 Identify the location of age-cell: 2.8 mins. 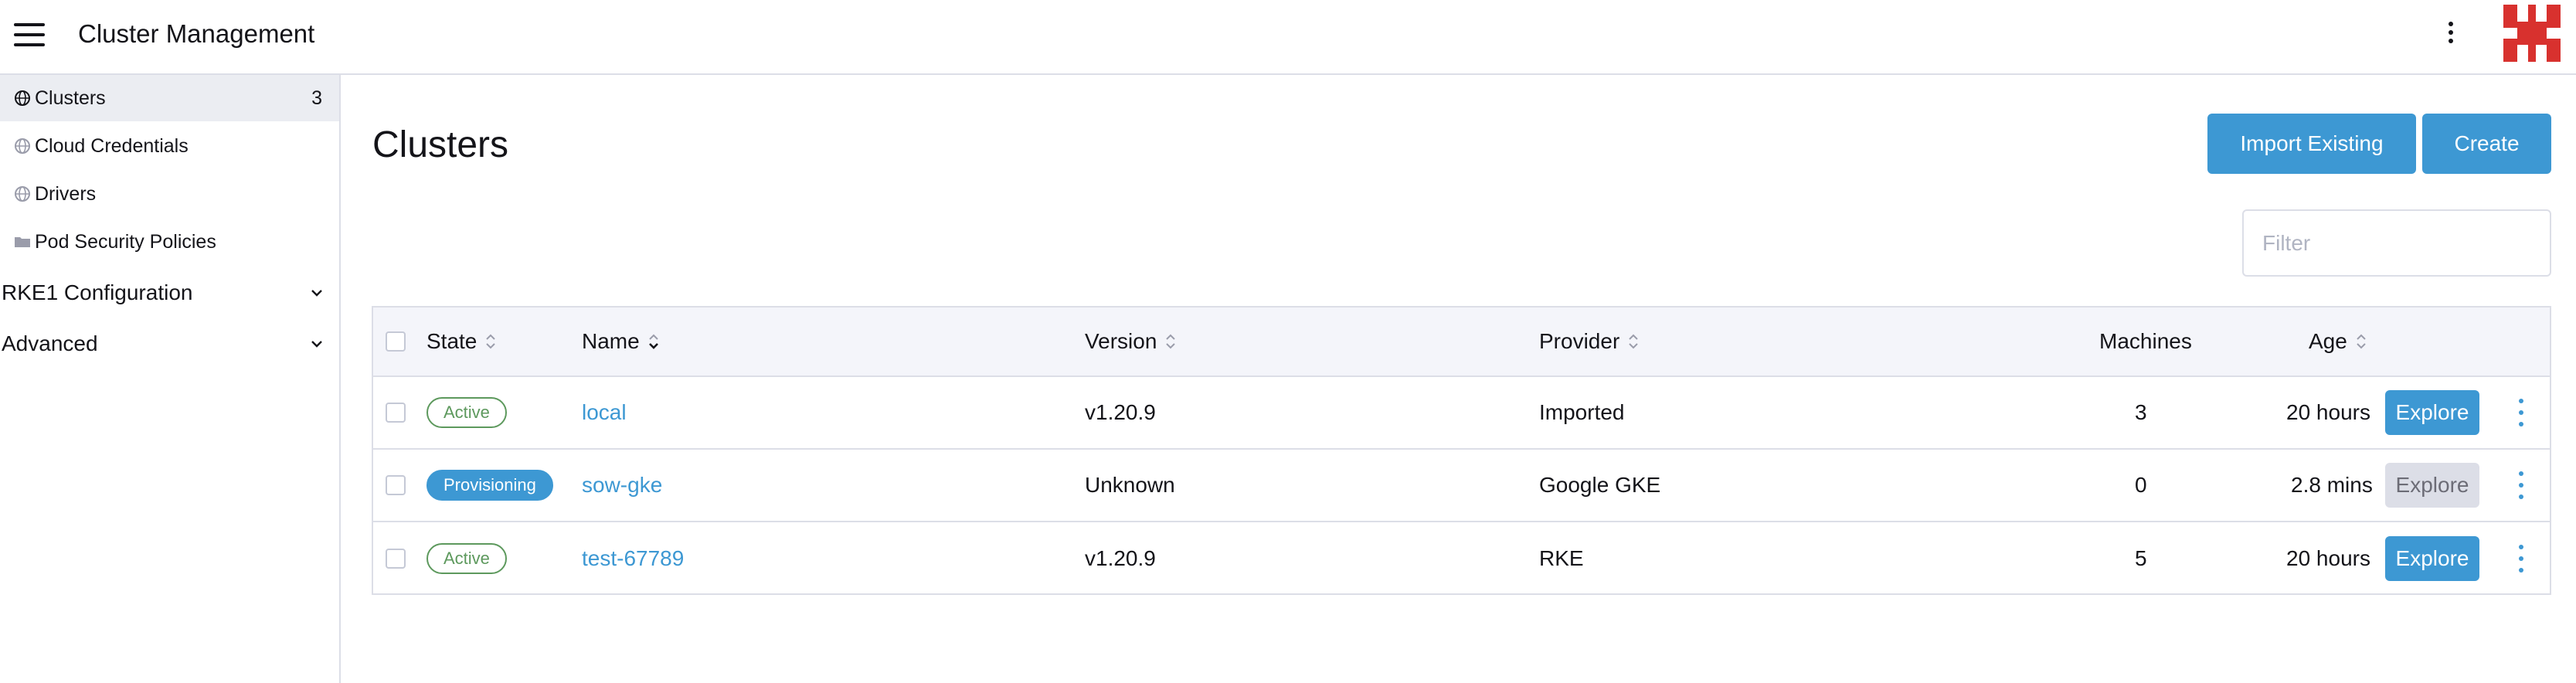
(2332, 485).